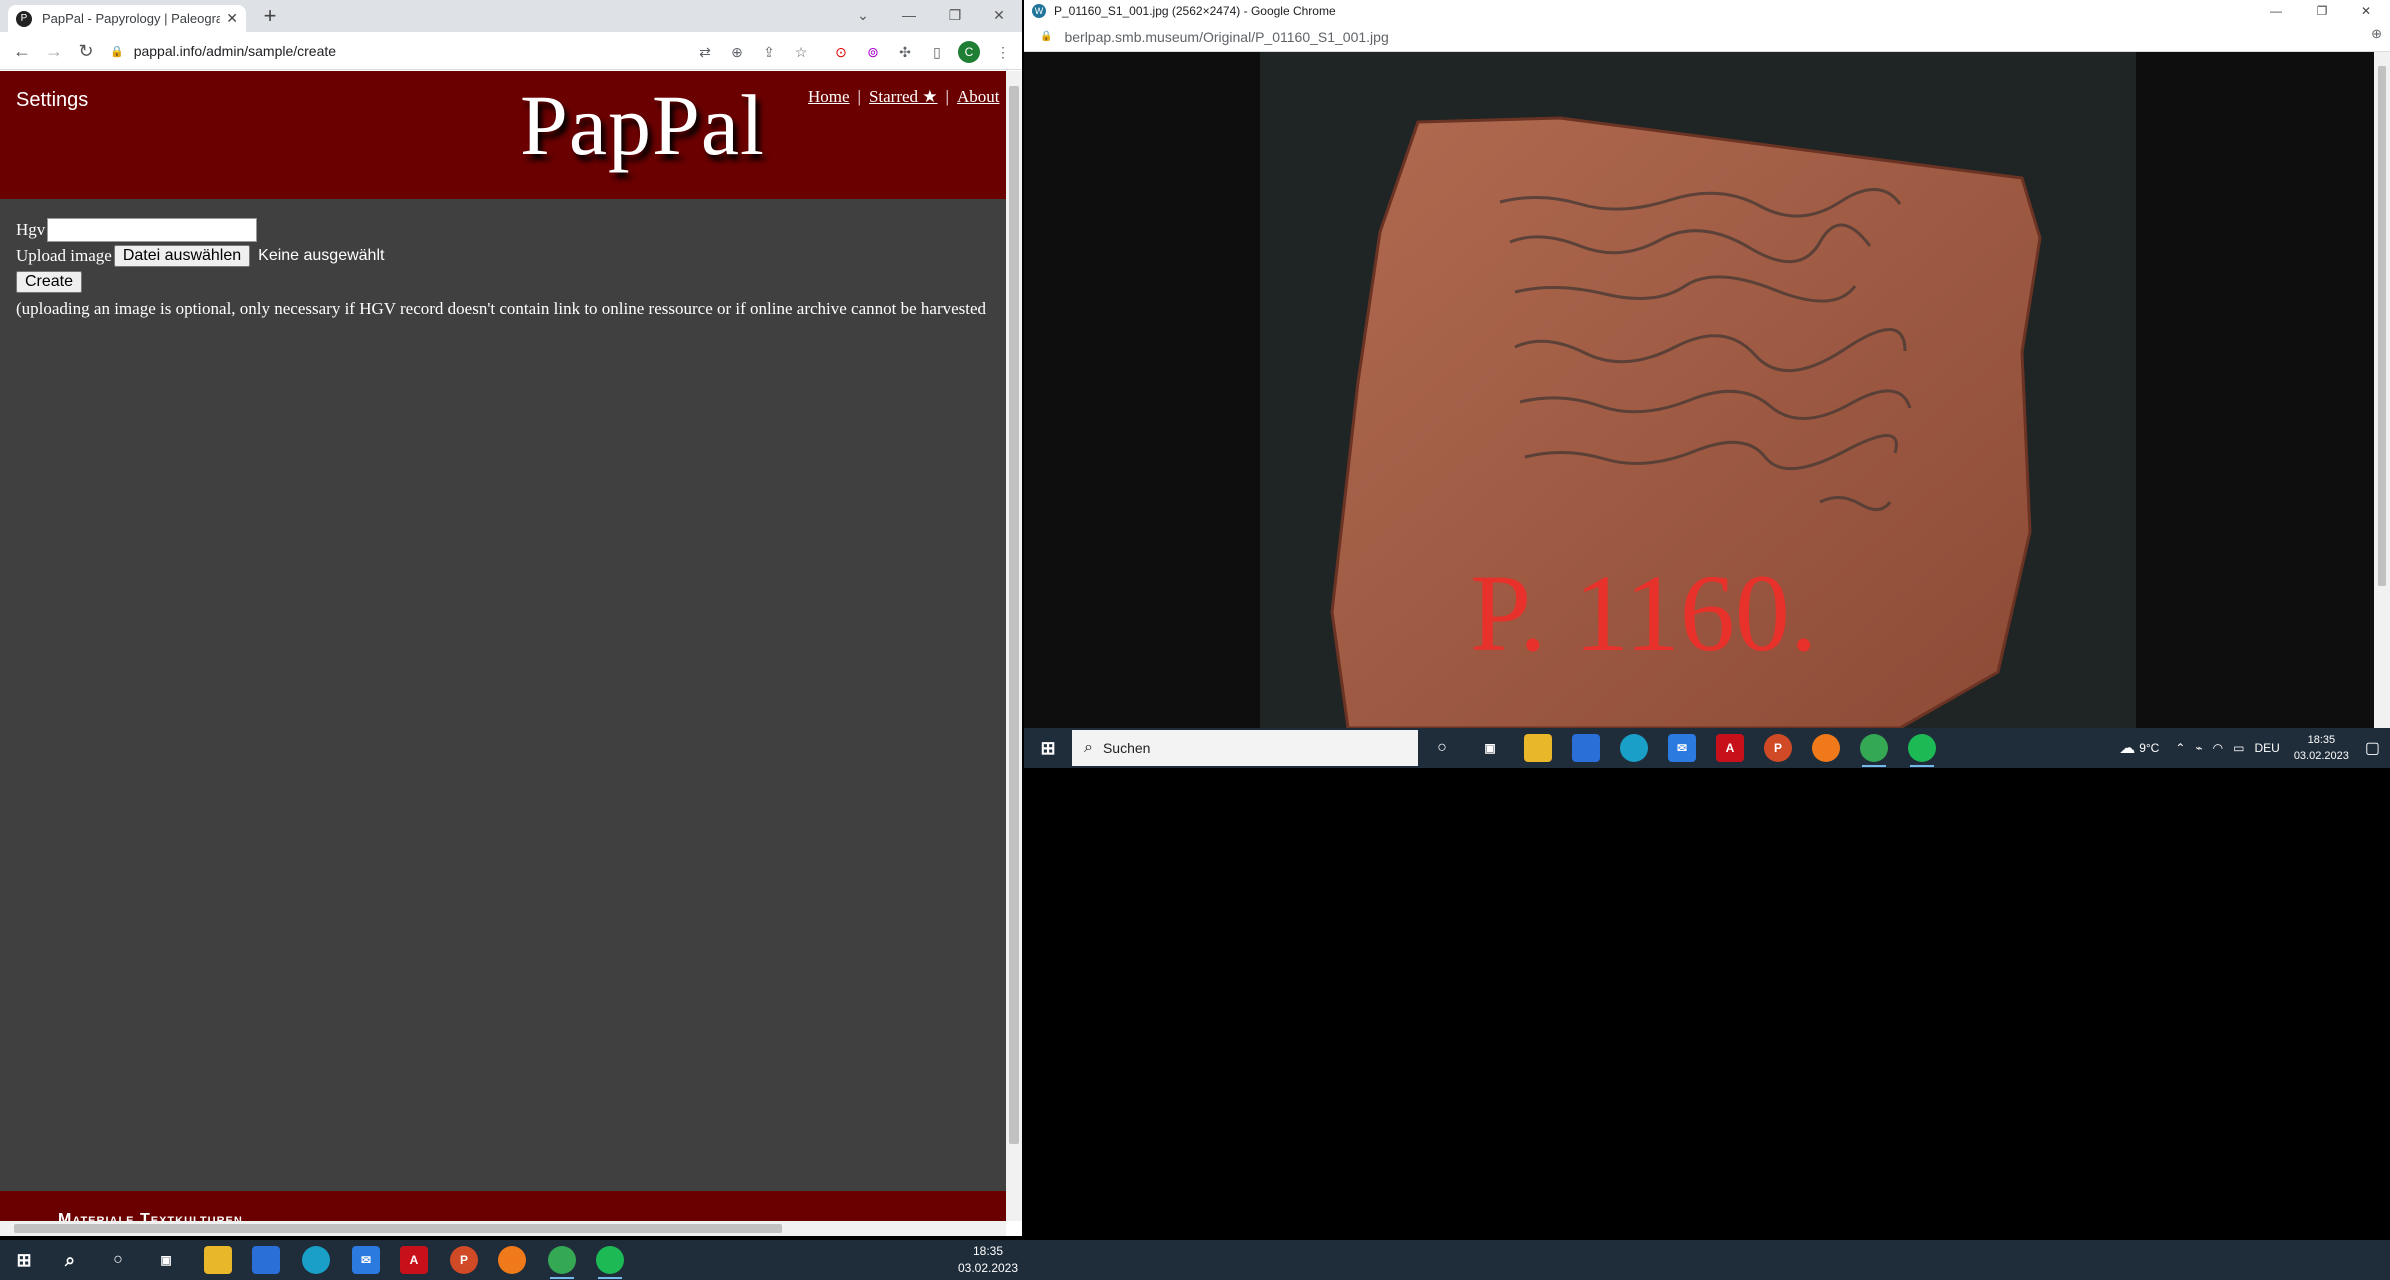  Describe the element at coordinates (152, 230) in the screenshot. I see `hgv-input` at that location.